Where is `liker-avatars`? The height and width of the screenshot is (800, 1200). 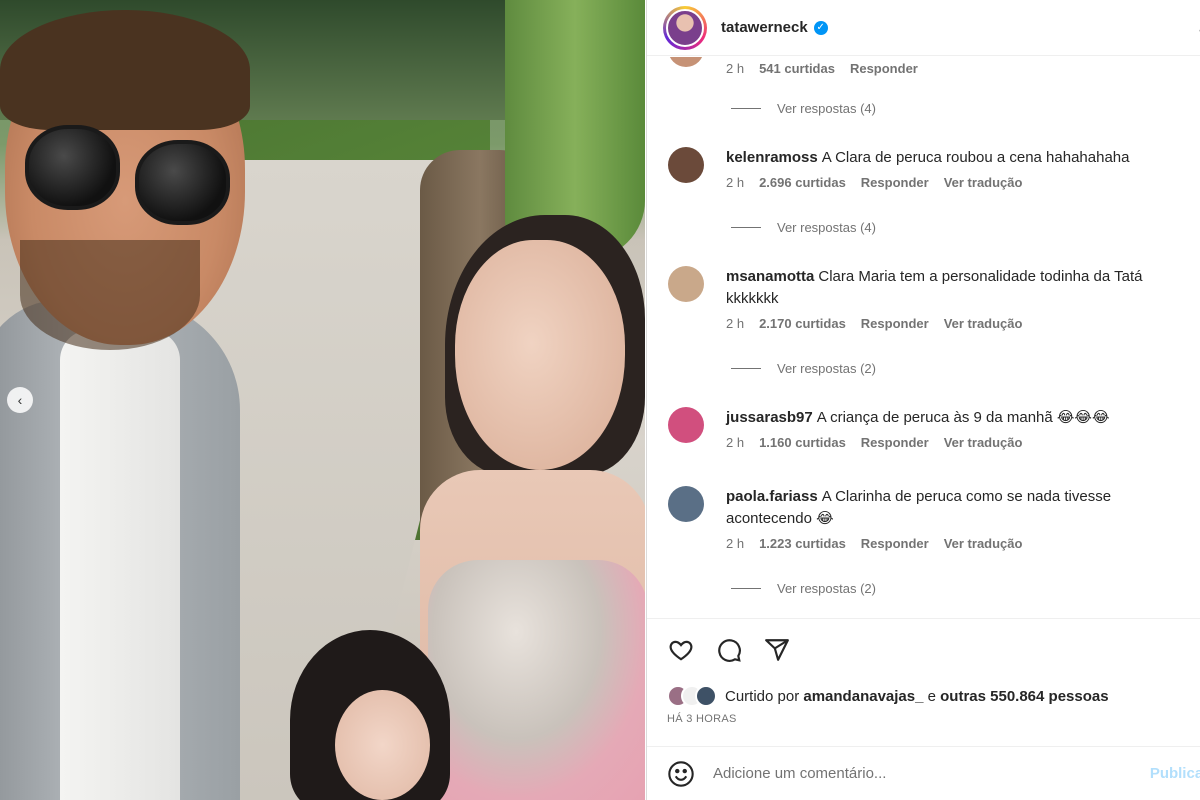 liker-avatars is located at coordinates (692, 696).